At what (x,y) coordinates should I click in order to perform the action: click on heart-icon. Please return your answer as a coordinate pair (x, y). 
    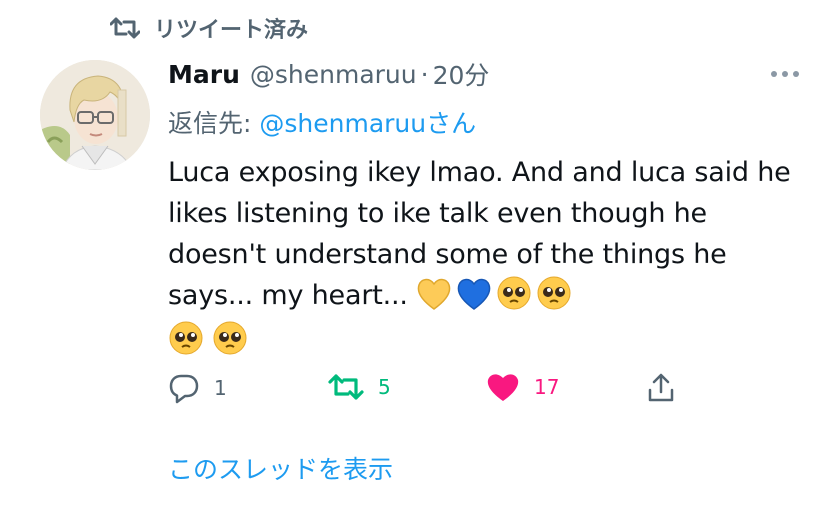
    Looking at the image, I should click on (503, 387).